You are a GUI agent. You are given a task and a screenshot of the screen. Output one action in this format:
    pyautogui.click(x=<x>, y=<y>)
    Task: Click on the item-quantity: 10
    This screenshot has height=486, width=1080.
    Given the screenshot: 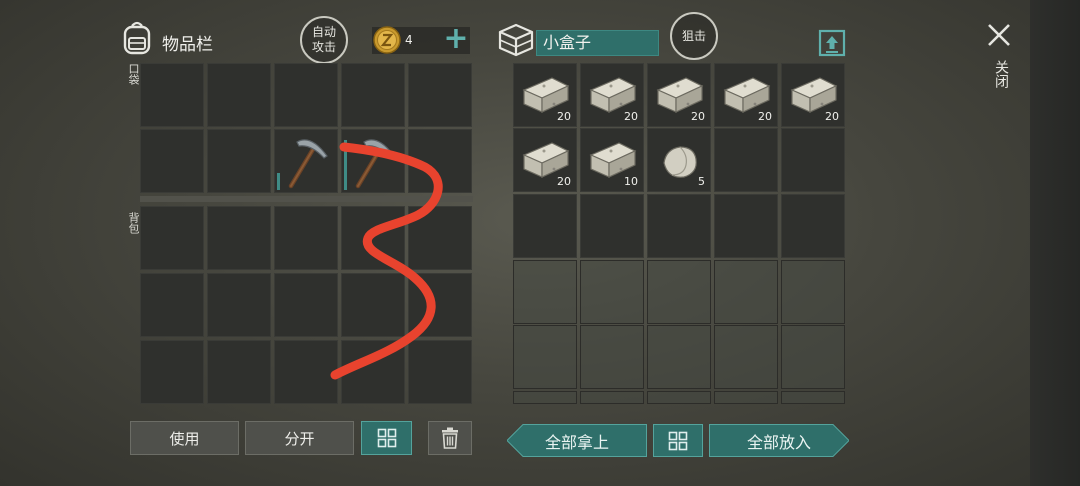 What is the action you would take?
    pyautogui.click(x=631, y=181)
    